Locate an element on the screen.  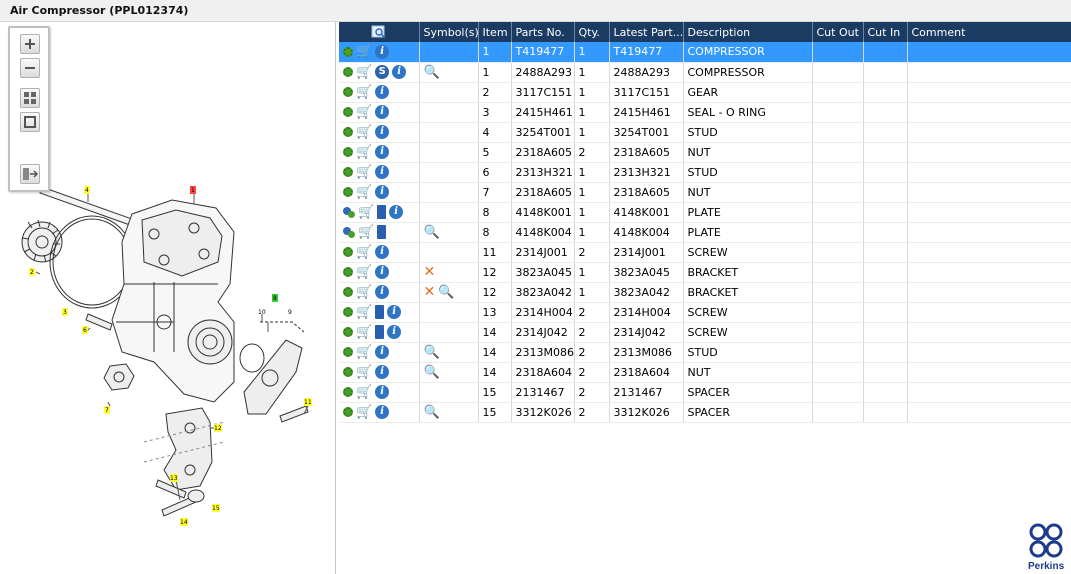
fit-all-button is located at coordinates (30, 98).